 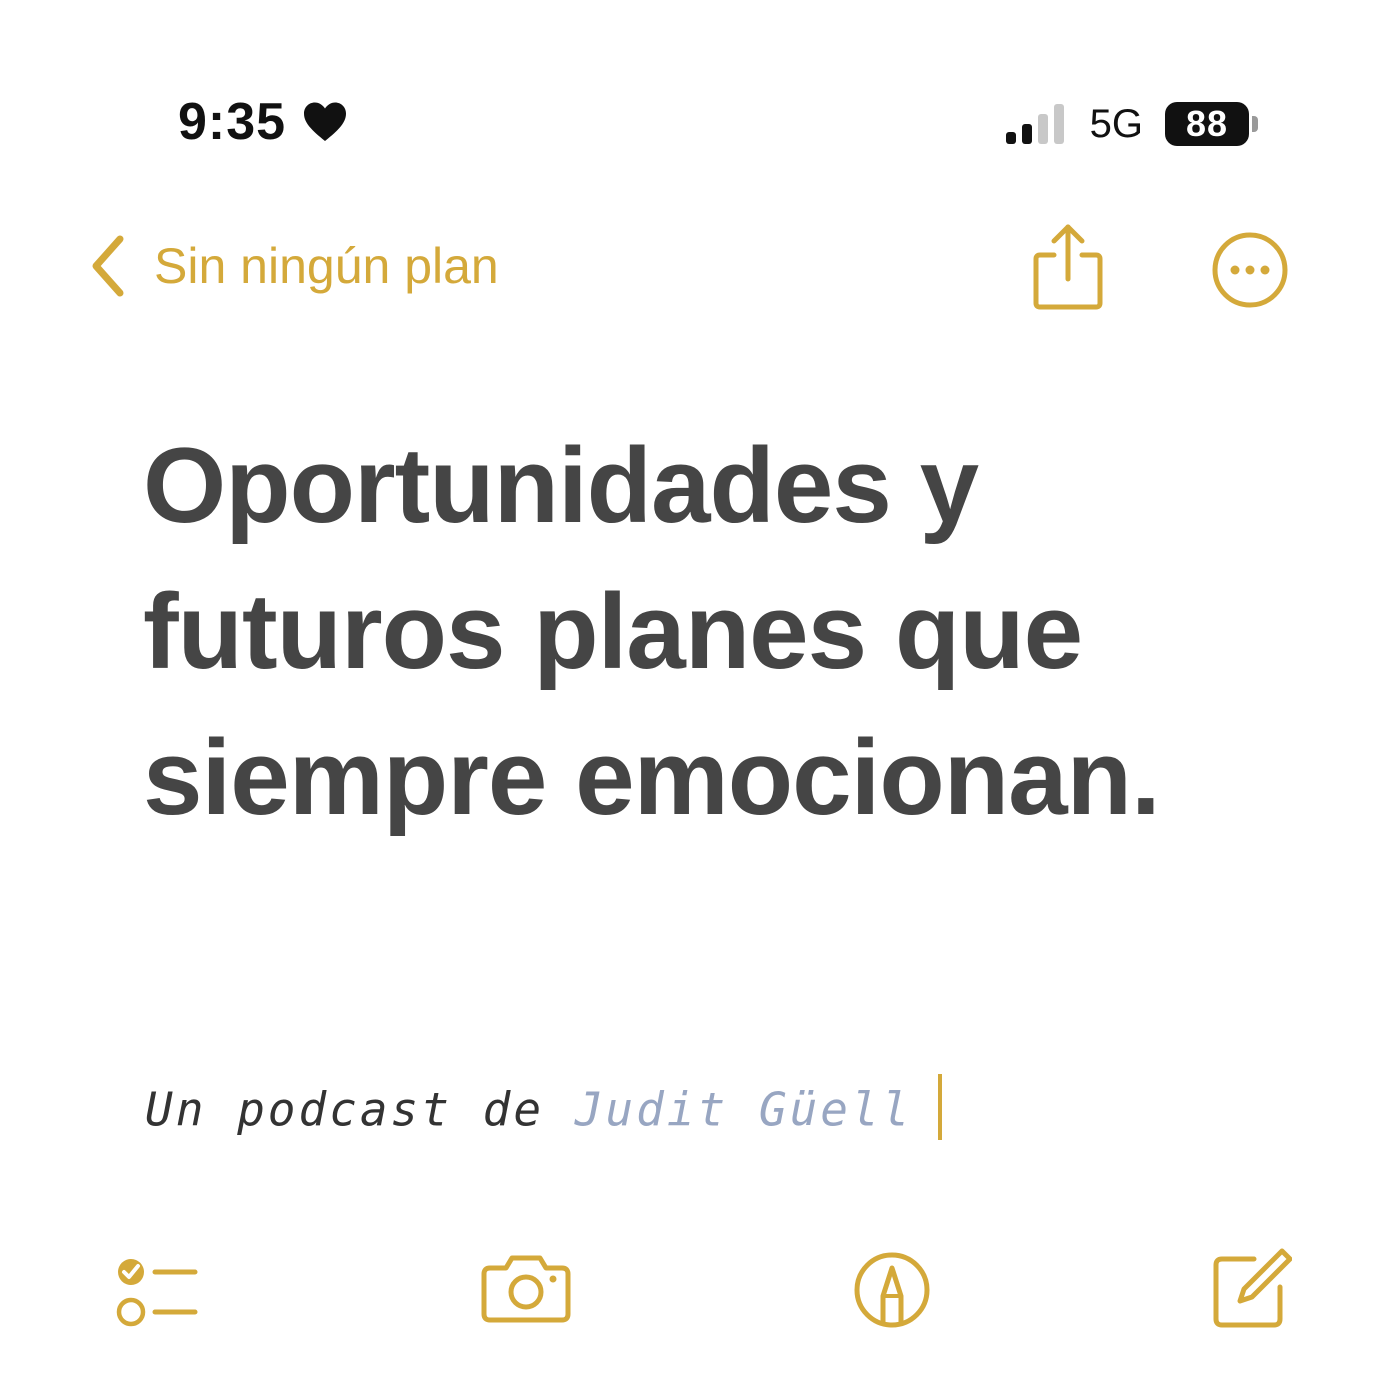 I want to click on note-title-line: futuros planes que, so click(x=613, y=631).